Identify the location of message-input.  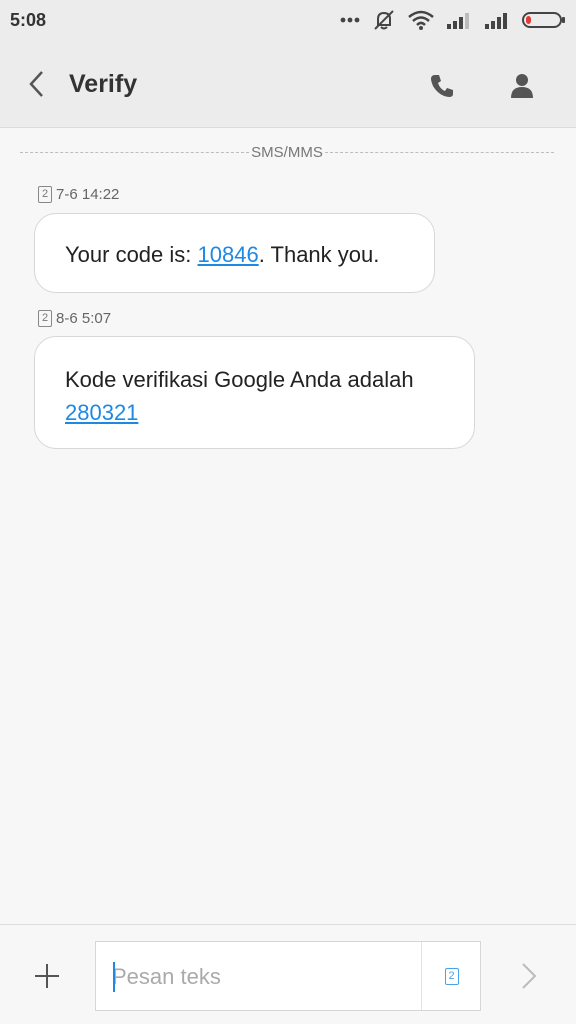
(262, 977).